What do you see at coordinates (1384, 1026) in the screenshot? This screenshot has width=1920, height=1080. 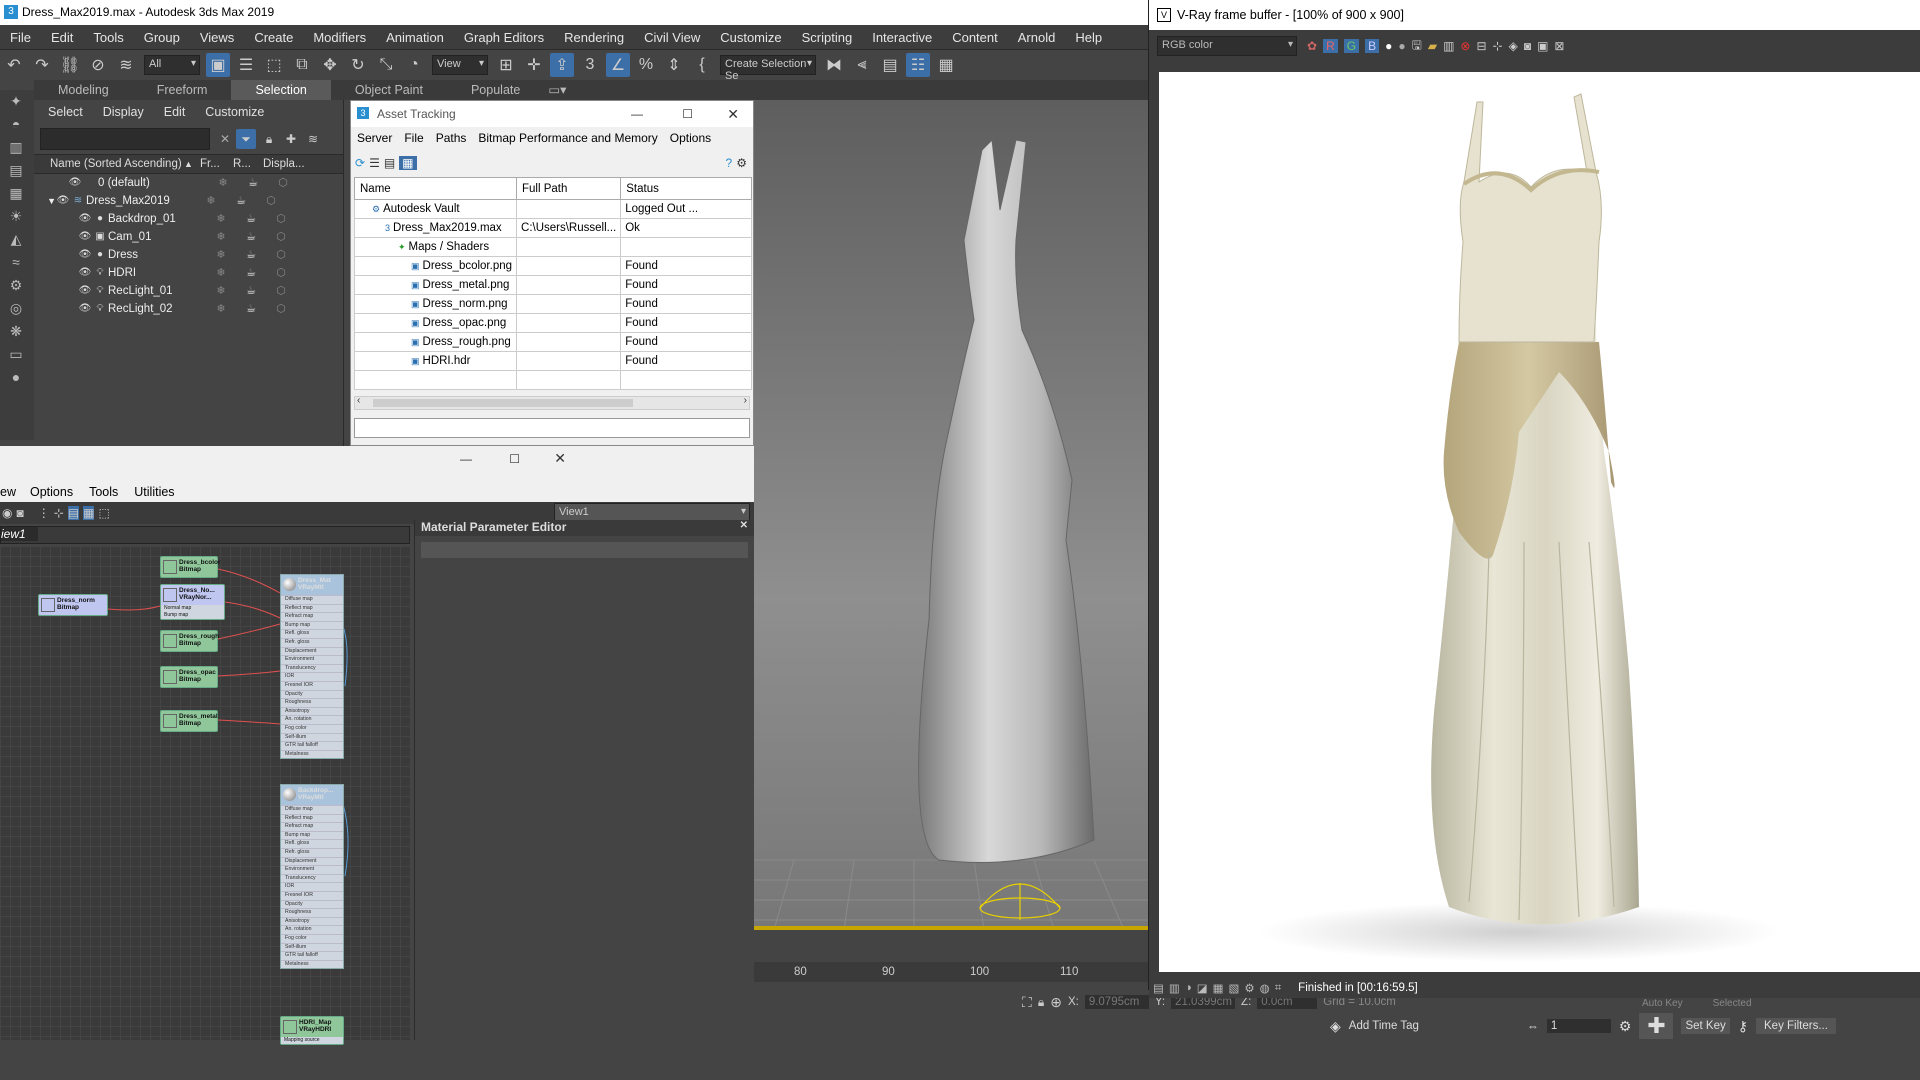 I see `add-time-tag-button: Add Time Tag` at bounding box center [1384, 1026].